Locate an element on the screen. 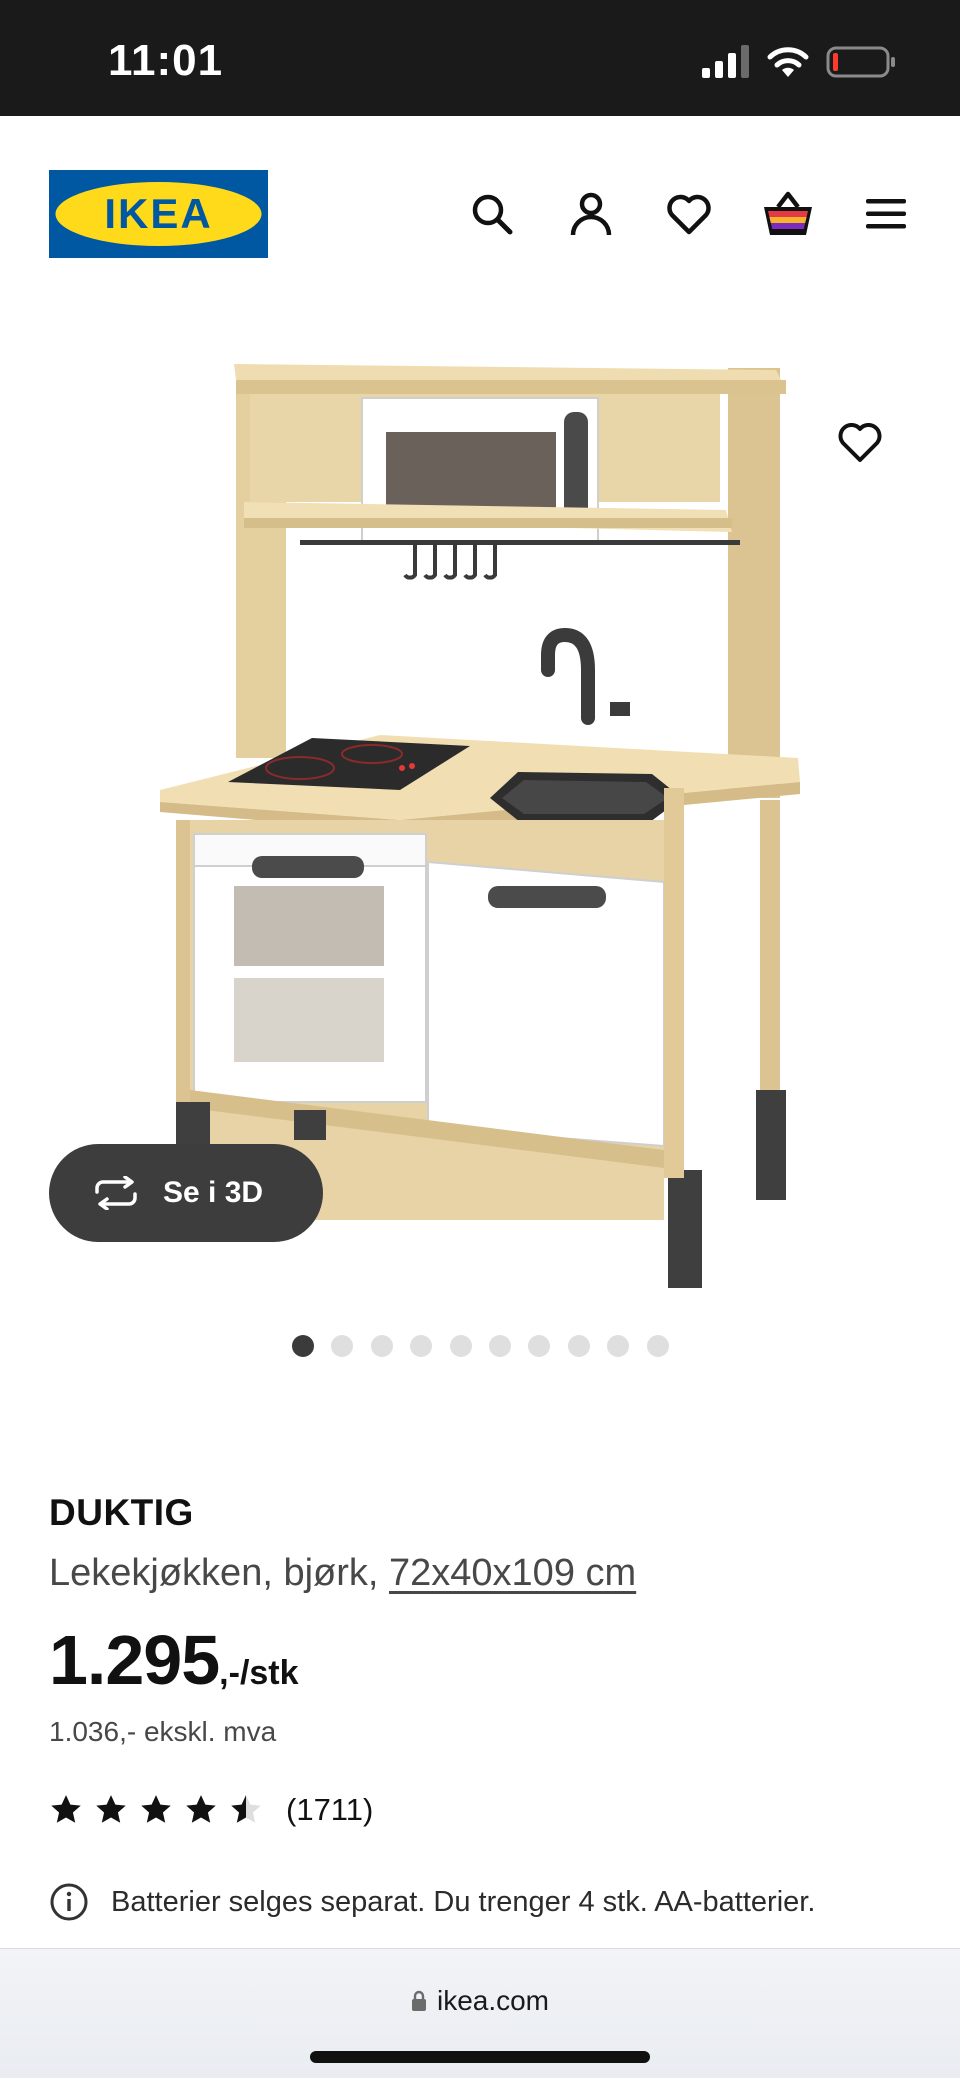 Image resolution: width=960 pixels, height=2078 pixels. account-icon is located at coordinates (591, 214).